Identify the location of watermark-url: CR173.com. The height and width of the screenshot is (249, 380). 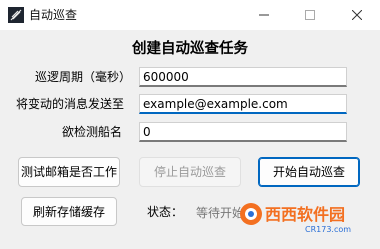
(328, 229).